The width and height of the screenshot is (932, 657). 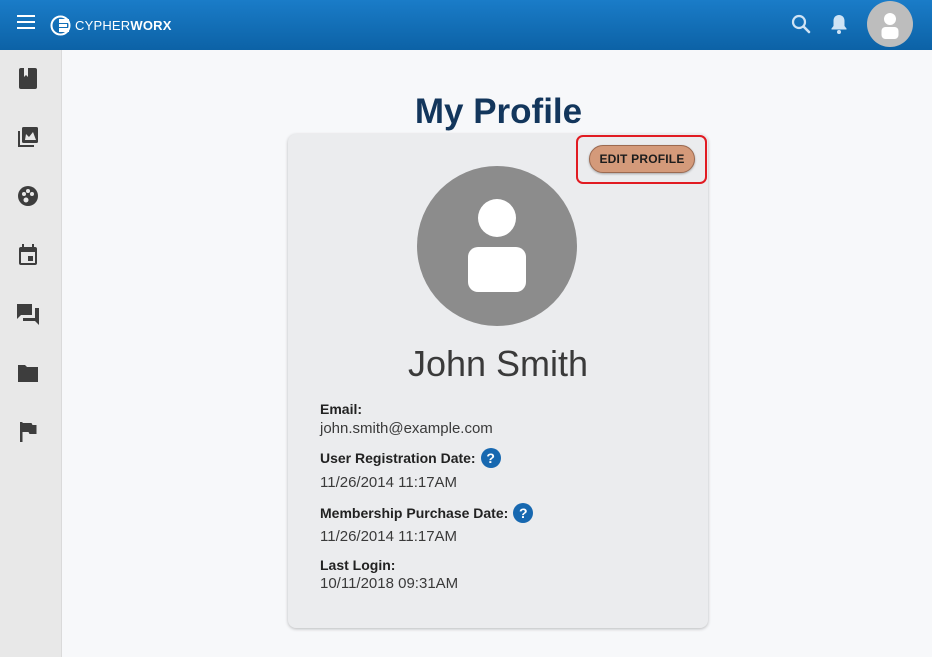 What do you see at coordinates (498, 363) in the screenshot?
I see `user-name: John Smith` at bounding box center [498, 363].